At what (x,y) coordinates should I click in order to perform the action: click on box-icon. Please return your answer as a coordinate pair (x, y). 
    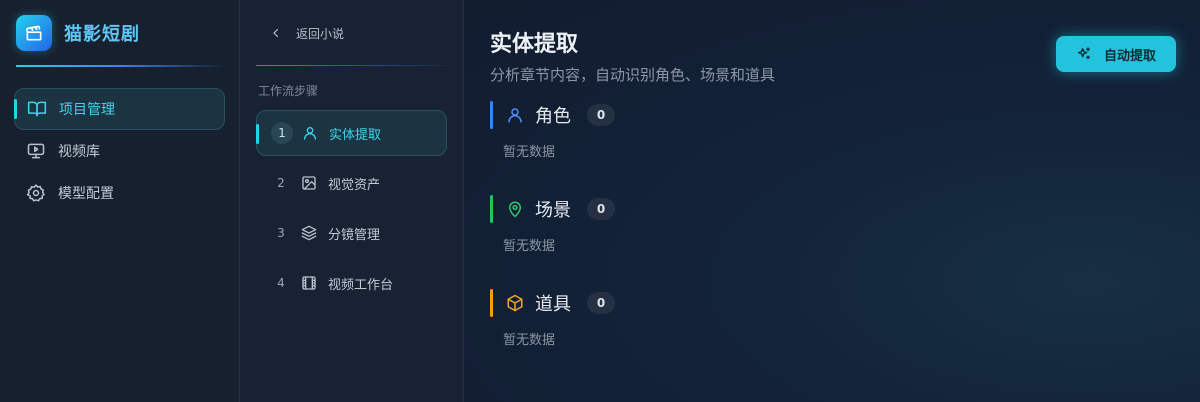
    Looking at the image, I should click on (515, 303).